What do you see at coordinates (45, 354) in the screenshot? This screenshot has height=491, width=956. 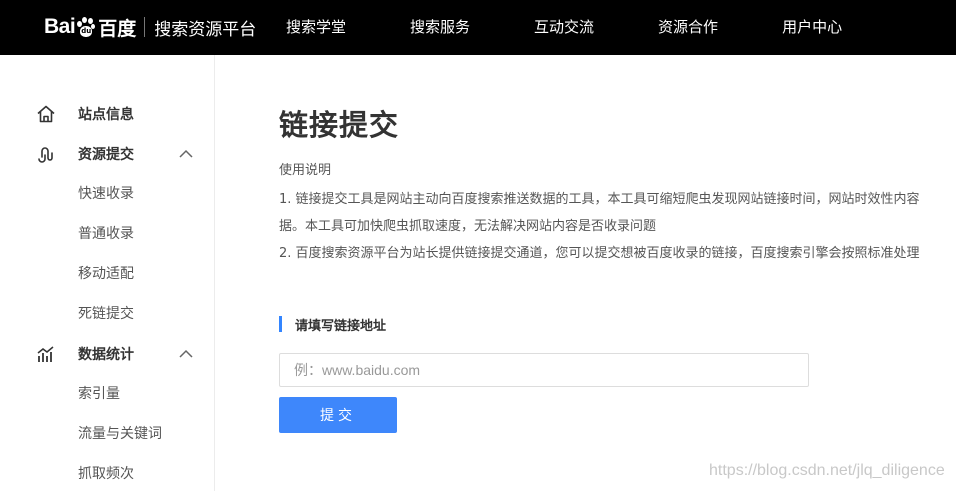 I see `stats-chart-icon` at bounding box center [45, 354].